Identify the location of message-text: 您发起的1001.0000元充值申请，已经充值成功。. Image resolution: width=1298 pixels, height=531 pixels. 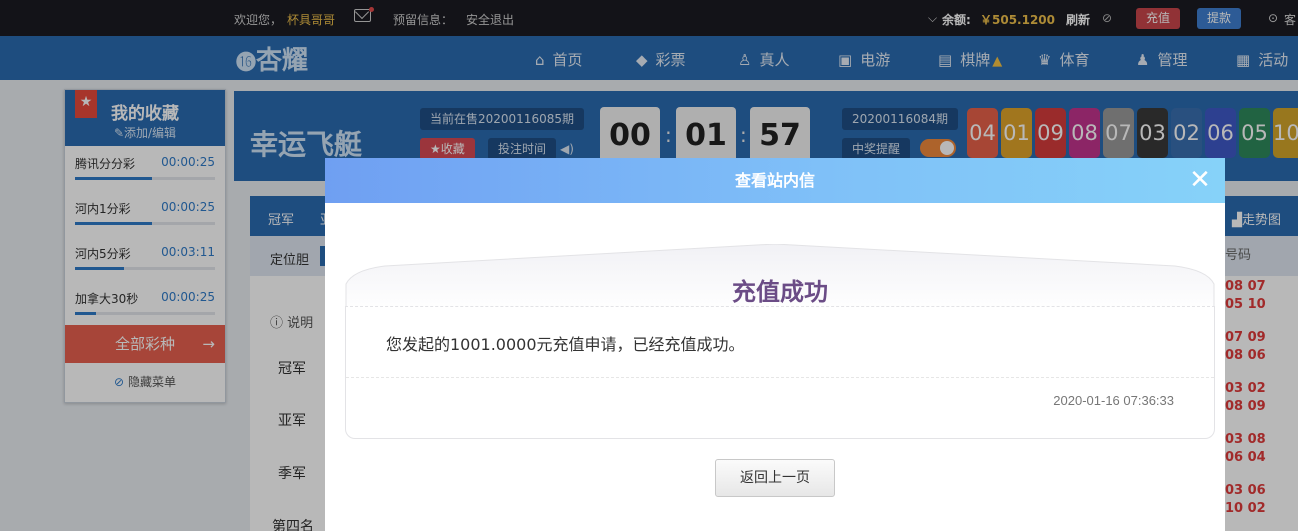
(565, 344).